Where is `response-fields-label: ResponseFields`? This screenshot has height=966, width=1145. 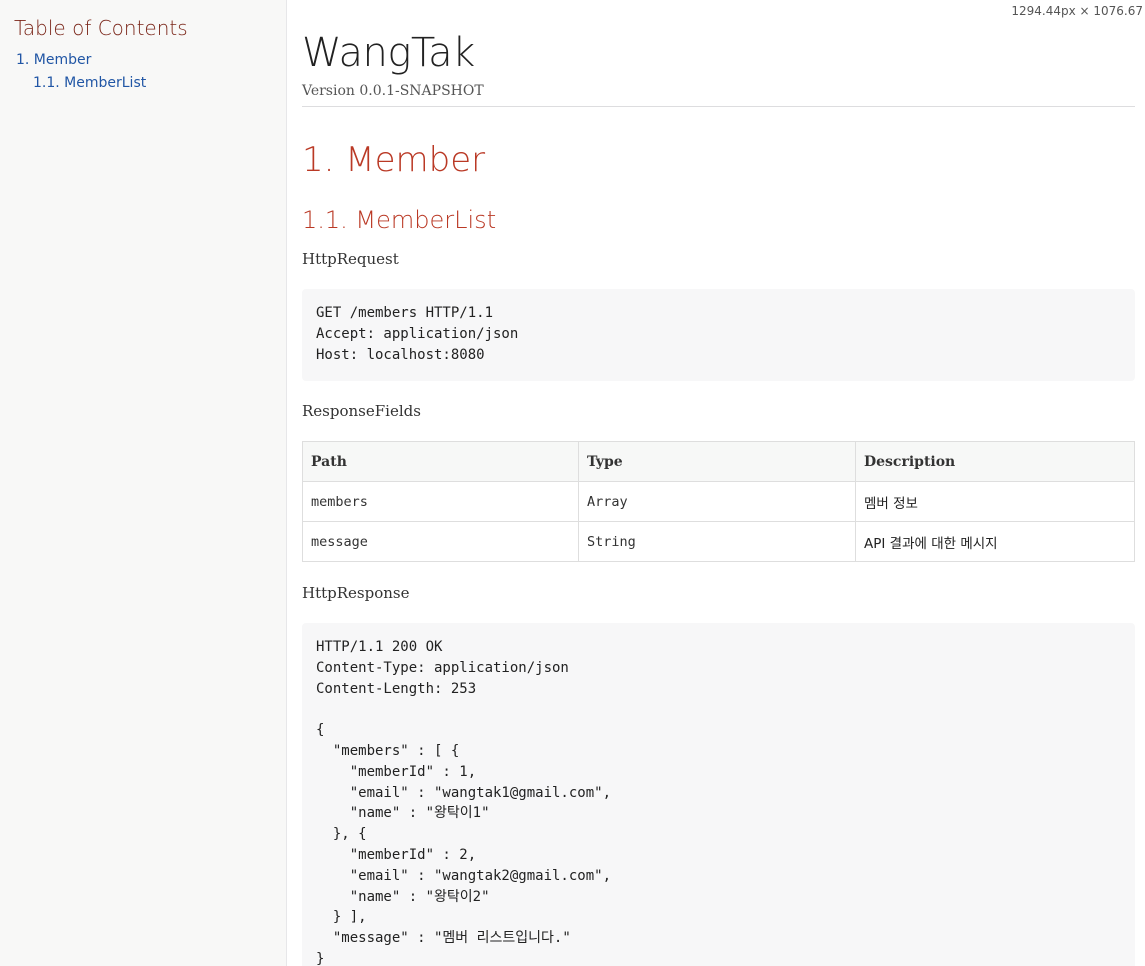
response-fields-label: ResponseFields is located at coordinates (361, 411).